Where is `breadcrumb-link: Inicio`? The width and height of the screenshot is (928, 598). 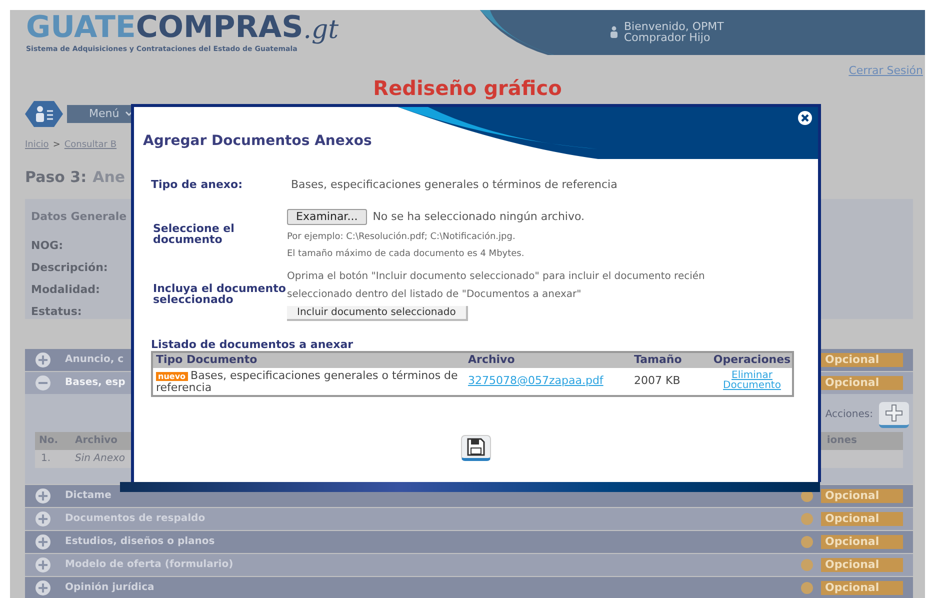
breadcrumb-link: Inicio is located at coordinates (37, 145).